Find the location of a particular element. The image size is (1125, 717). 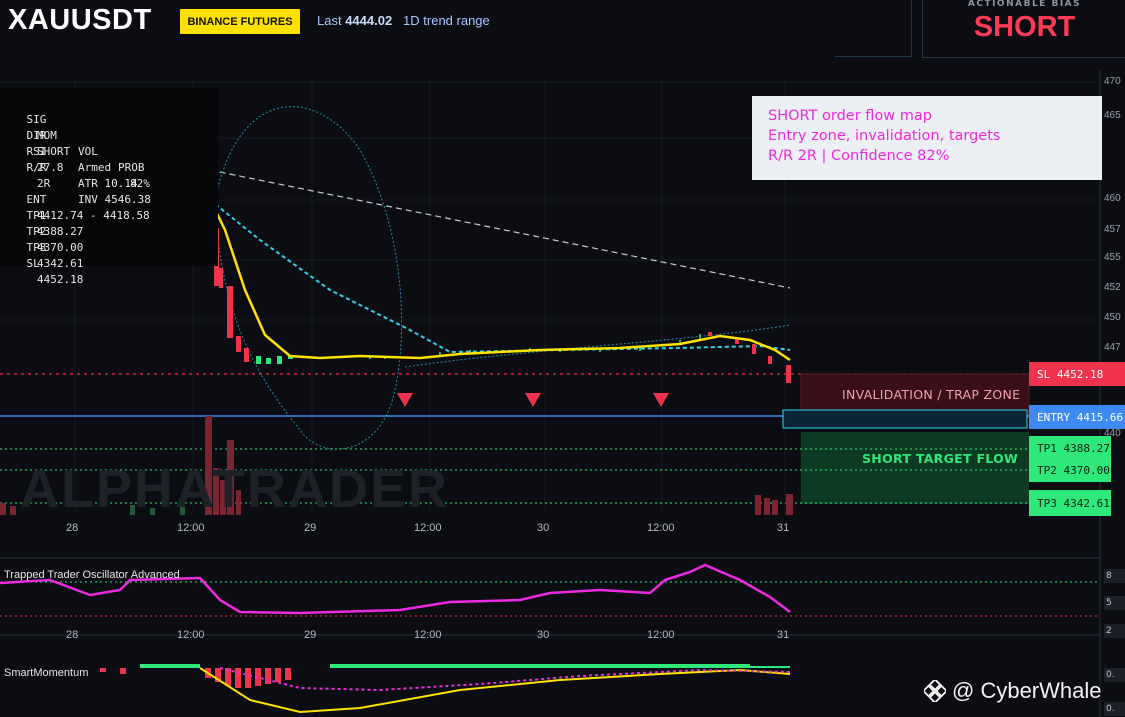

last-price: 4444.02 is located at coordinates (369, 20).